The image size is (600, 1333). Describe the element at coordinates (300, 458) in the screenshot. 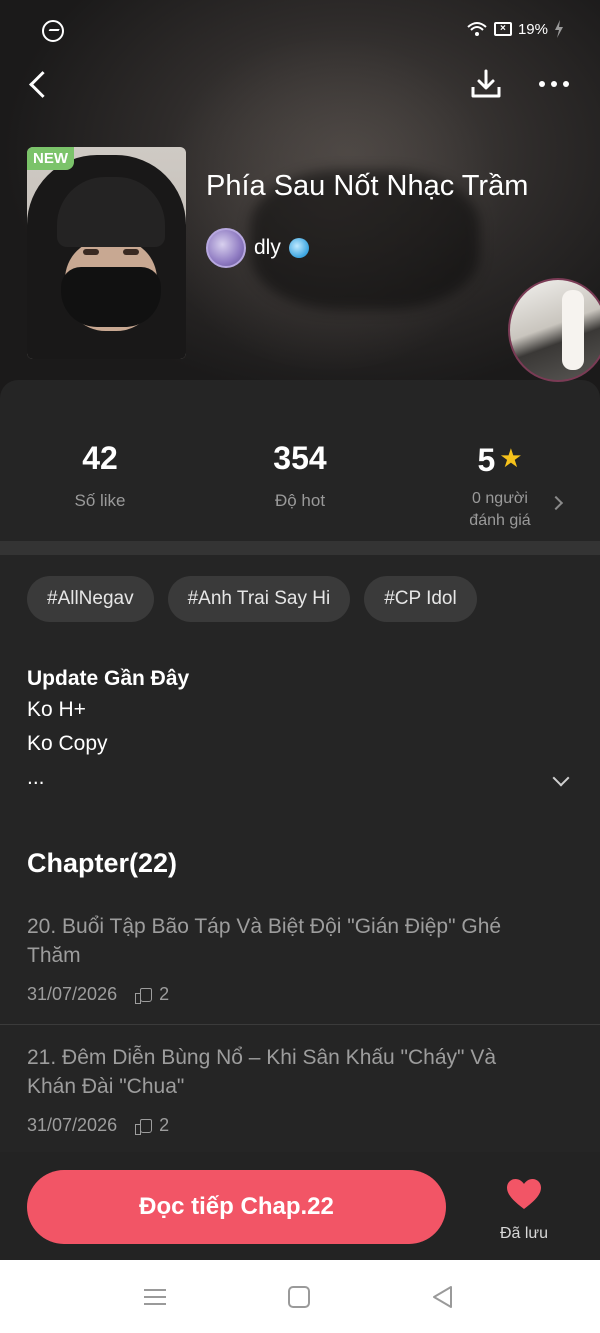

I see `hot-count: 354` at that location.